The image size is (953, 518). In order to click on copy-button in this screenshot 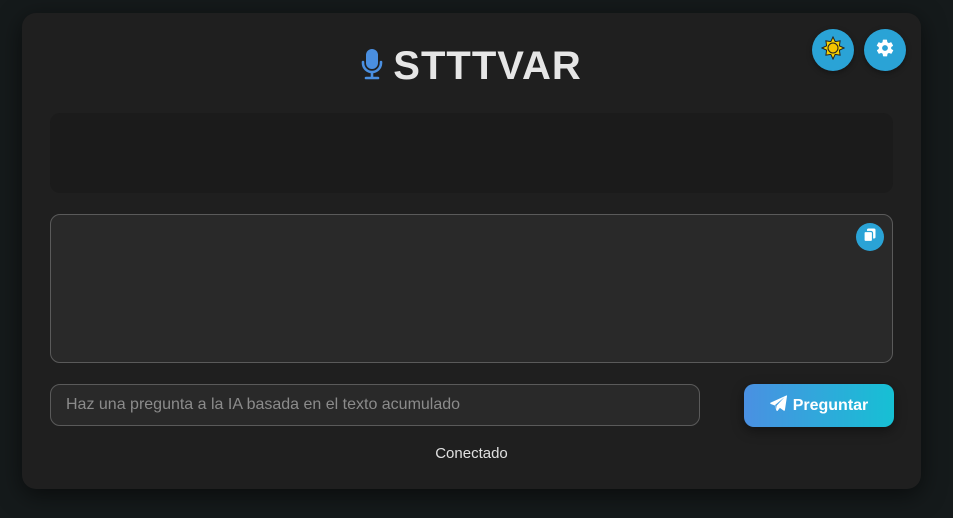, I will do `click(870, 237)`.